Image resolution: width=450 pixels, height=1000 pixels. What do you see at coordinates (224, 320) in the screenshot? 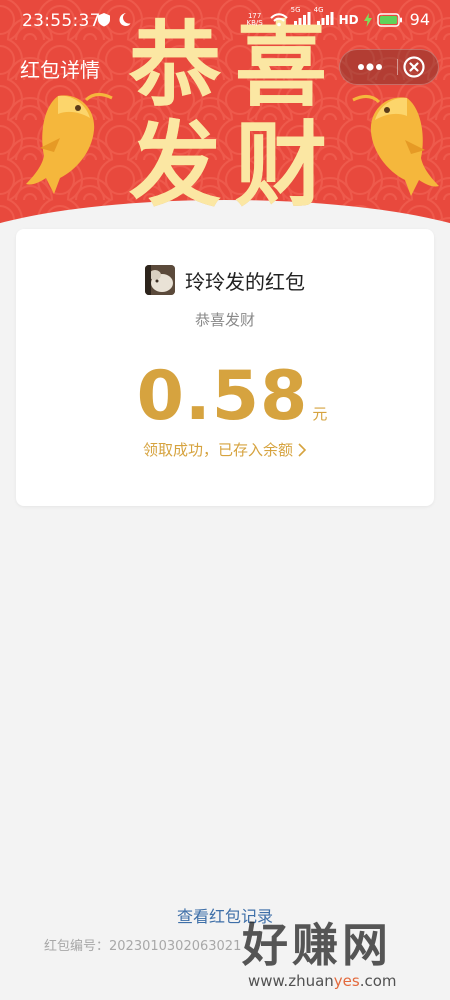
I see `blessing-text: 恭喜发财` at bounding box center [224, 320].